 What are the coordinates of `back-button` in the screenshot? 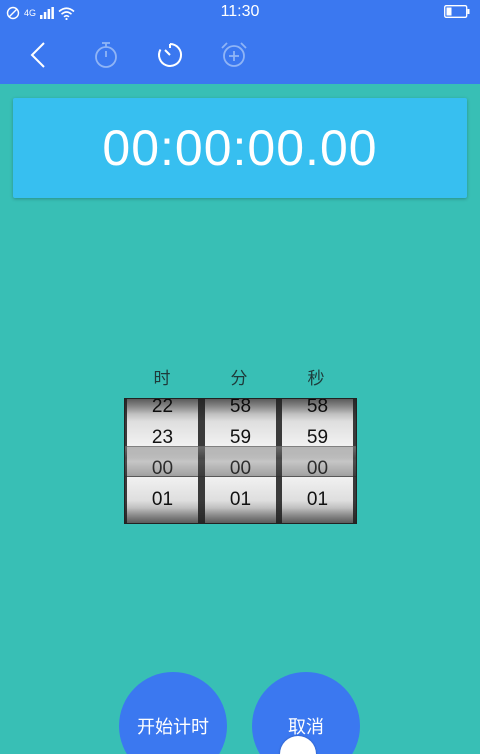 It's located at (38, 55).